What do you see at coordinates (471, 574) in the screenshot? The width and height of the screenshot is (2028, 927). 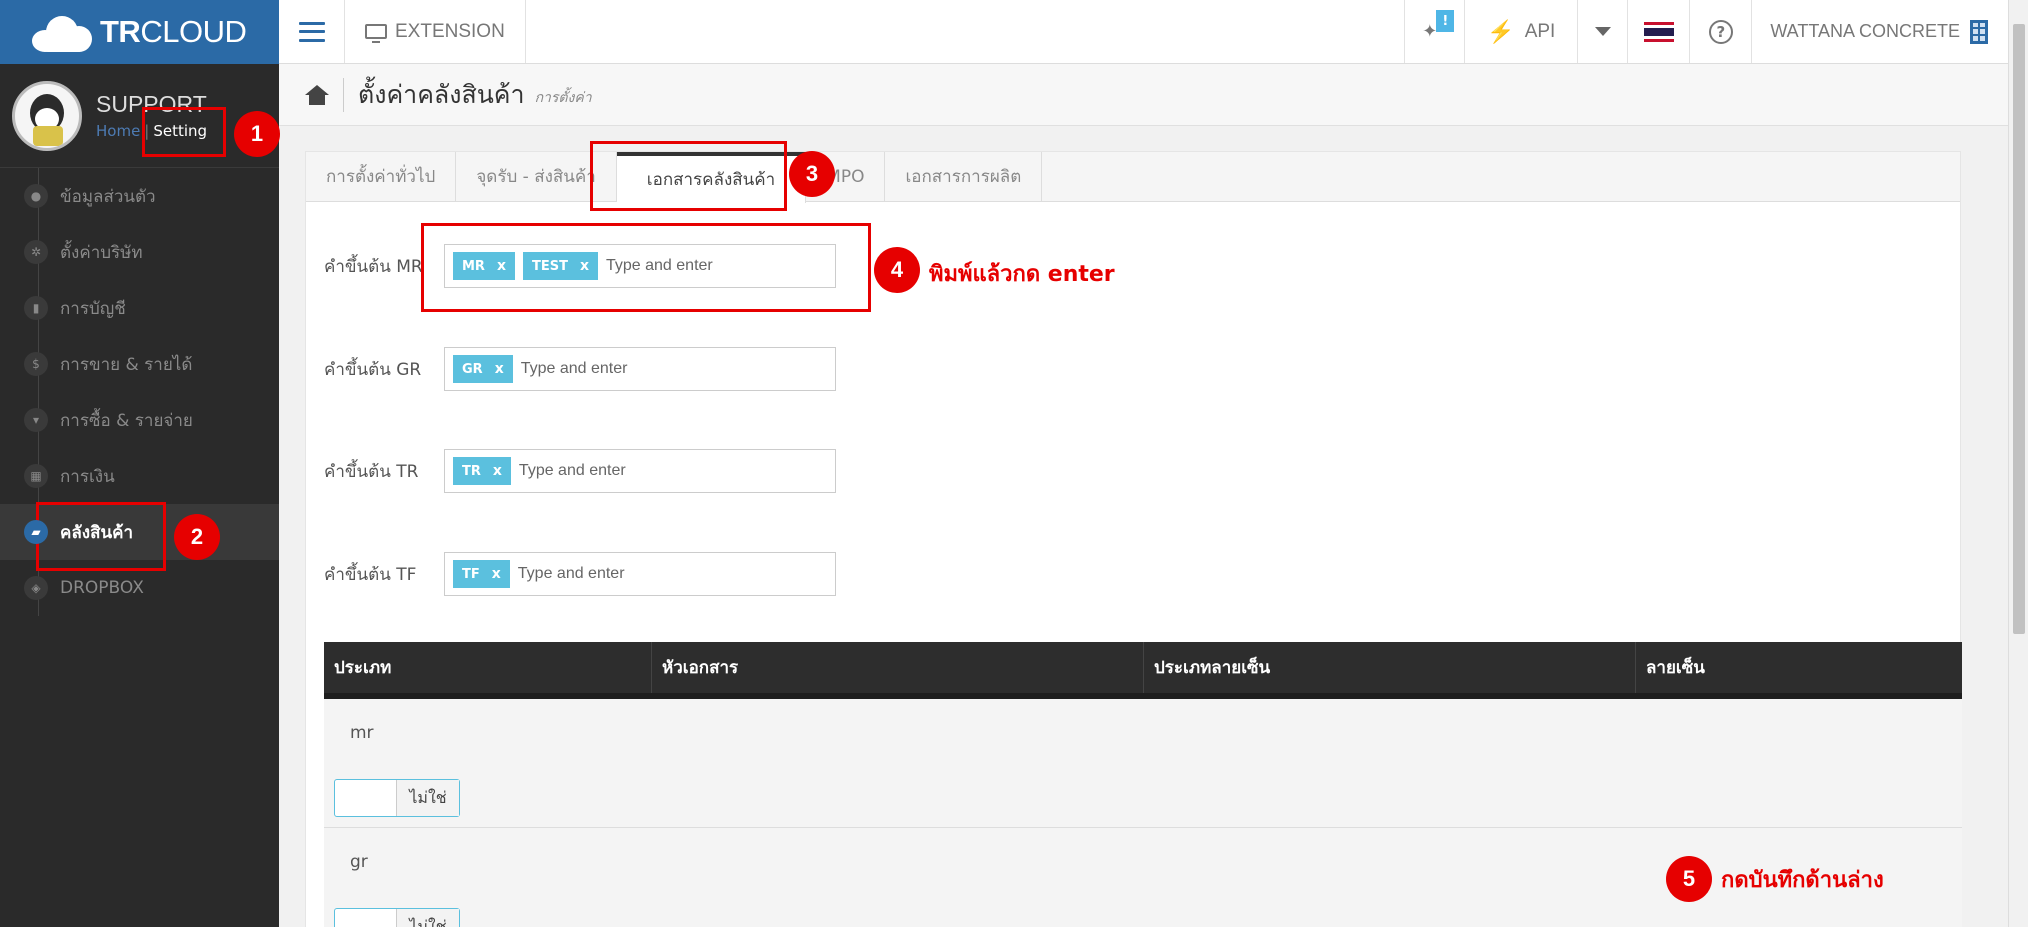 I see `tag-label: TF` at bounding box center [471, 574].